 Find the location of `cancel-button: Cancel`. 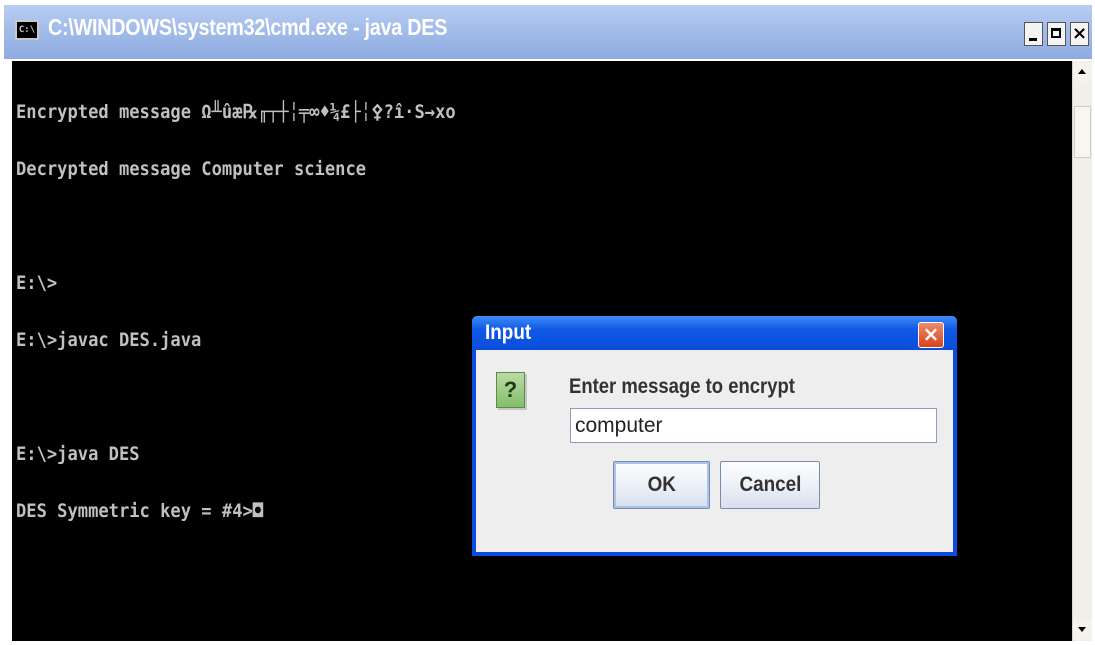

cancel-button: Cancel is located at coordinates (770, 485).